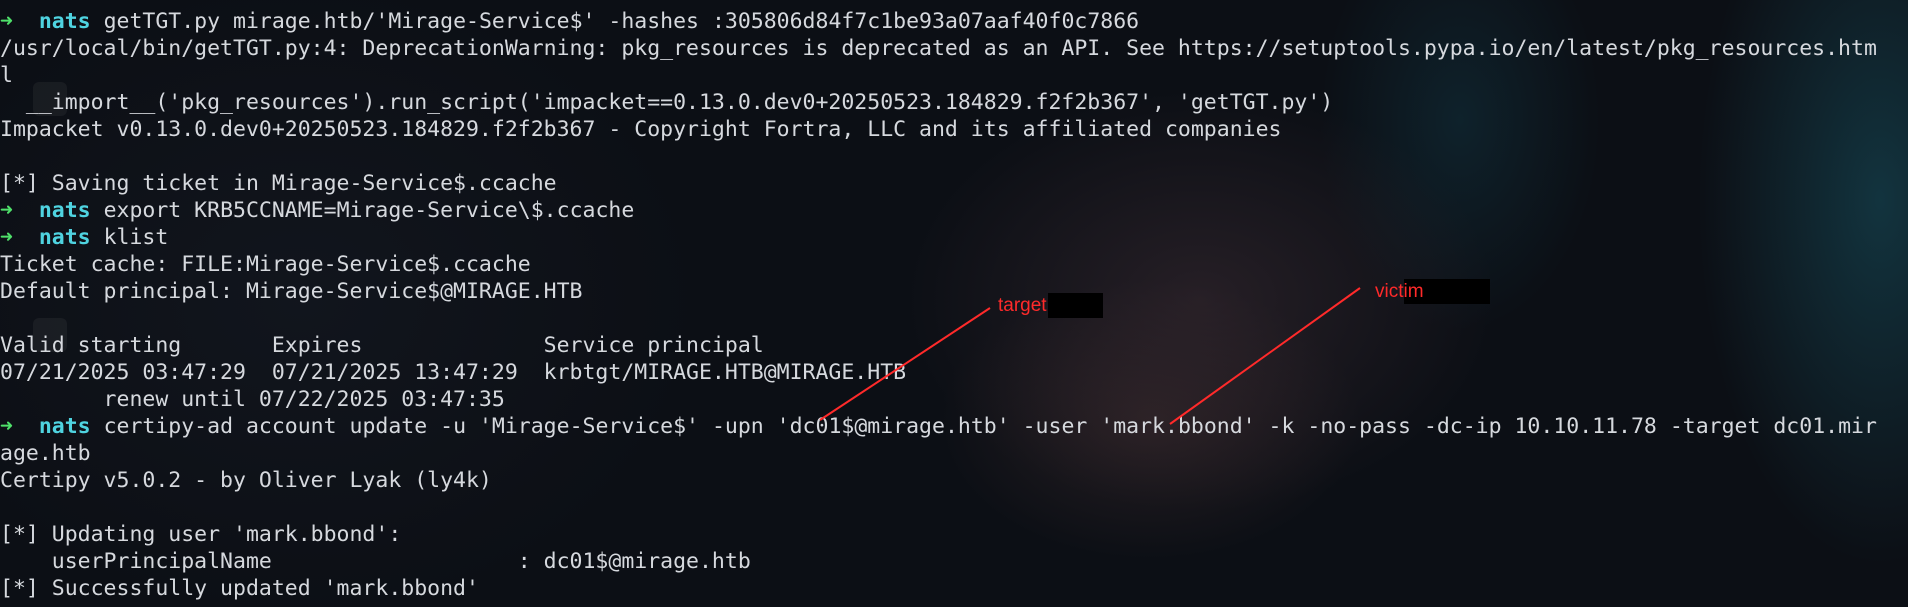 This screenshot has height=607, width=1908. What do you see at coordinates (938, 534) in the screenshot?
I see `terminal-output-line: [*] Updating user 'mark.bbond':` at bounding box center [938, 534].